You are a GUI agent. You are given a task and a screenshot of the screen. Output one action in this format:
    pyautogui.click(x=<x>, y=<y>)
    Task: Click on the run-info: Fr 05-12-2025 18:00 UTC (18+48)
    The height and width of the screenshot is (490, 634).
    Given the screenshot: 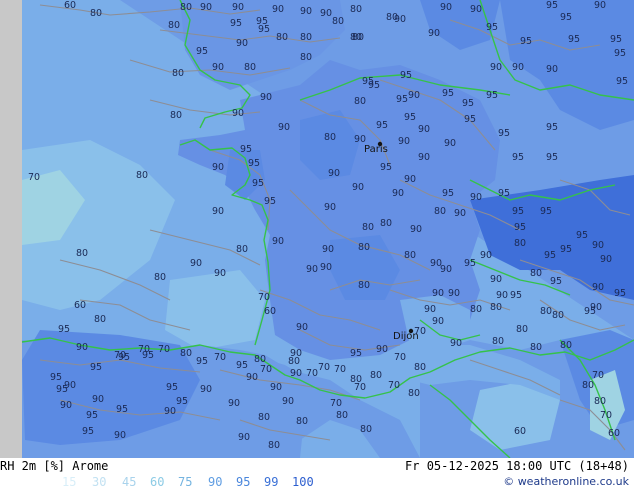 What is the action you would take?
    pyautogui.click(x=517, y=466)
    